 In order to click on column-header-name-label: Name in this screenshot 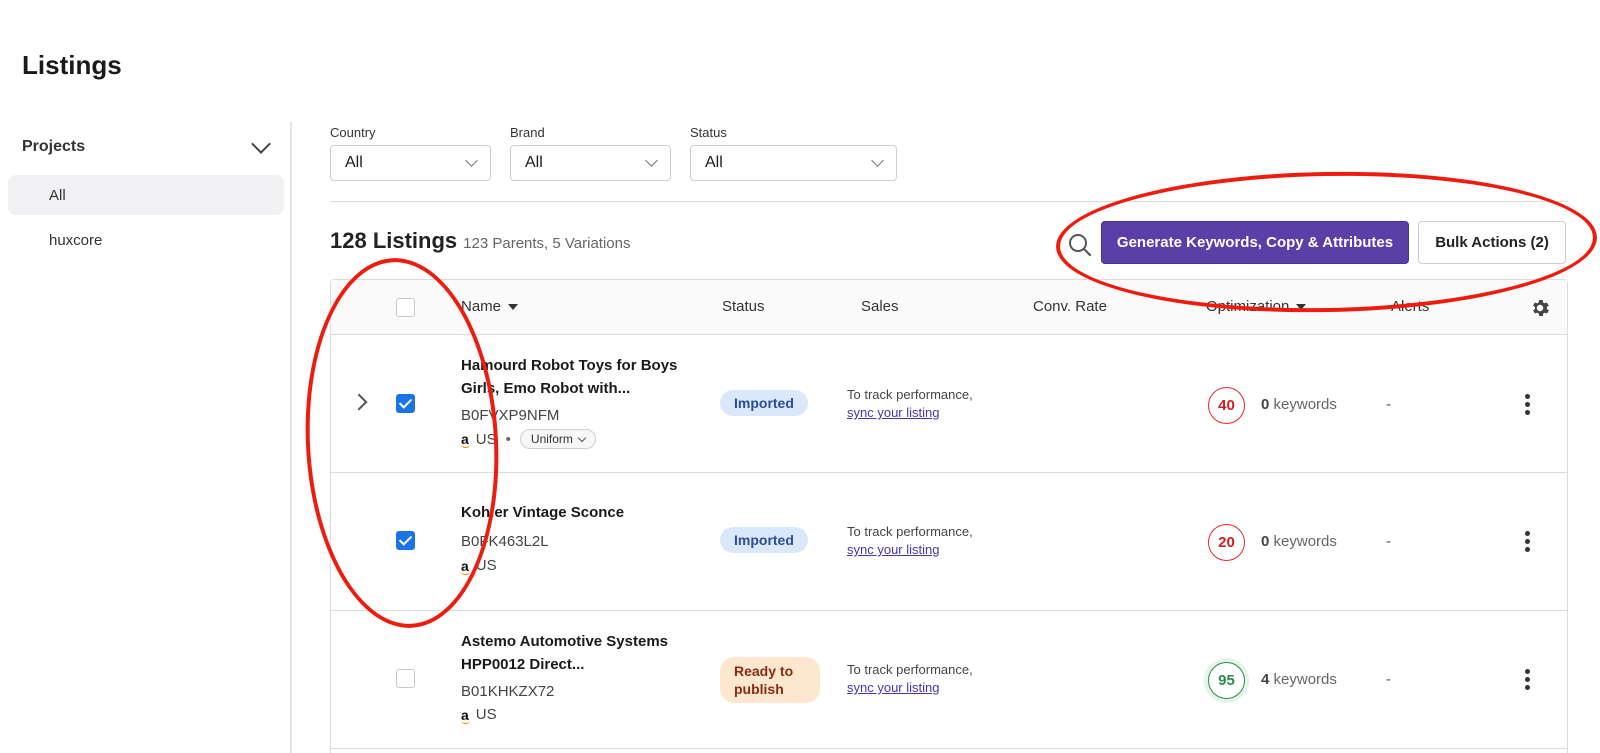, I will do `click(481, 306)`.